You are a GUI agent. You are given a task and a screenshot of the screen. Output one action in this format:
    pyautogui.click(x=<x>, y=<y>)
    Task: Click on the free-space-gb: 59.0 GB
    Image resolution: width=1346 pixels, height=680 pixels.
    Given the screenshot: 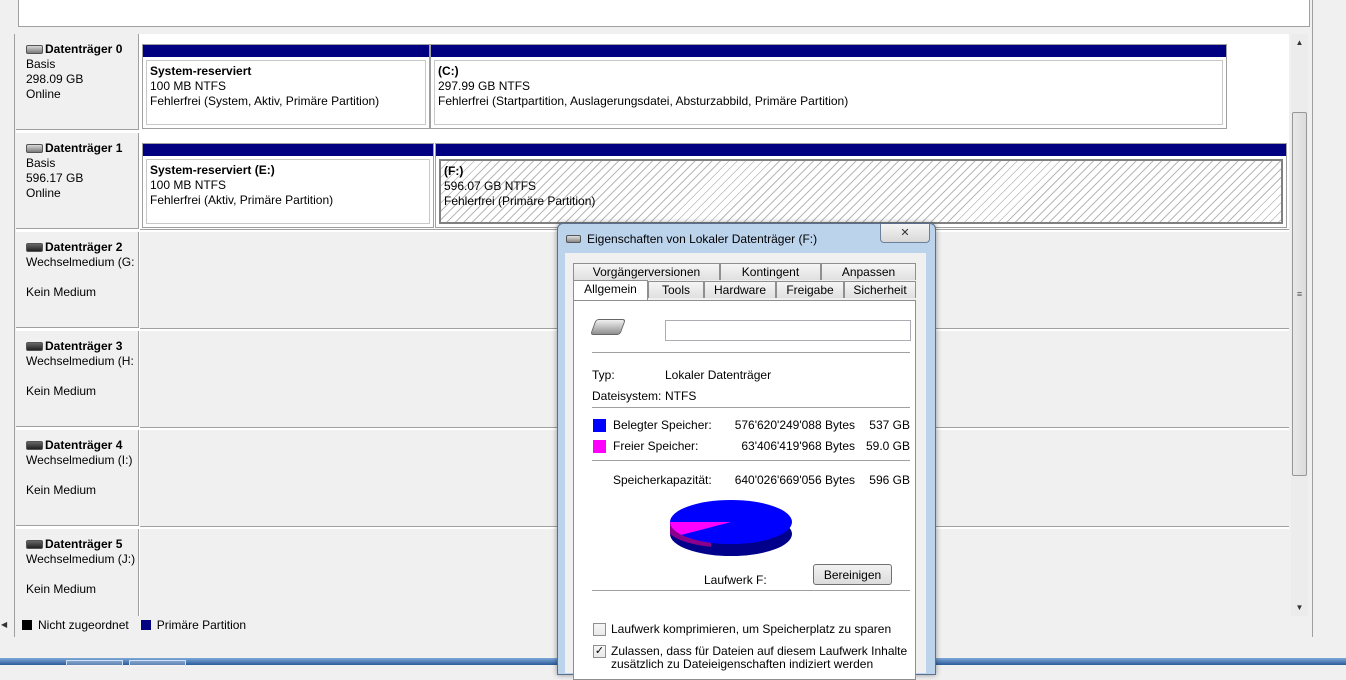 What is the action you would take?
    pyautogui.click(x=887, y=446)
    